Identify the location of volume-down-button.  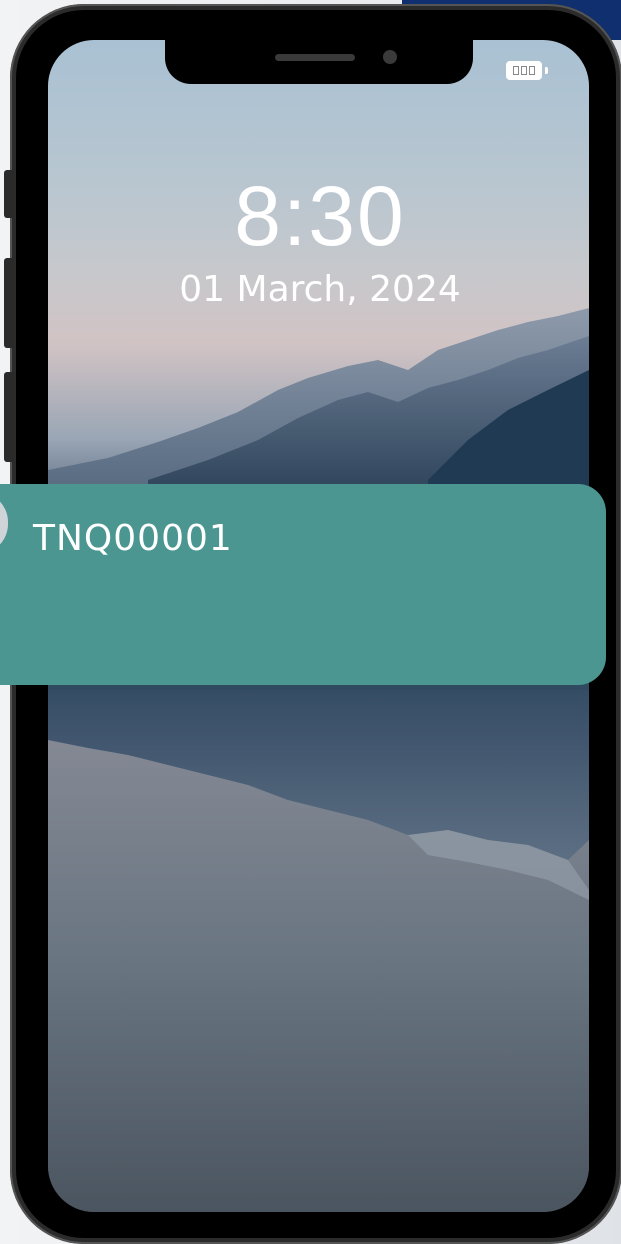
(9, 417).